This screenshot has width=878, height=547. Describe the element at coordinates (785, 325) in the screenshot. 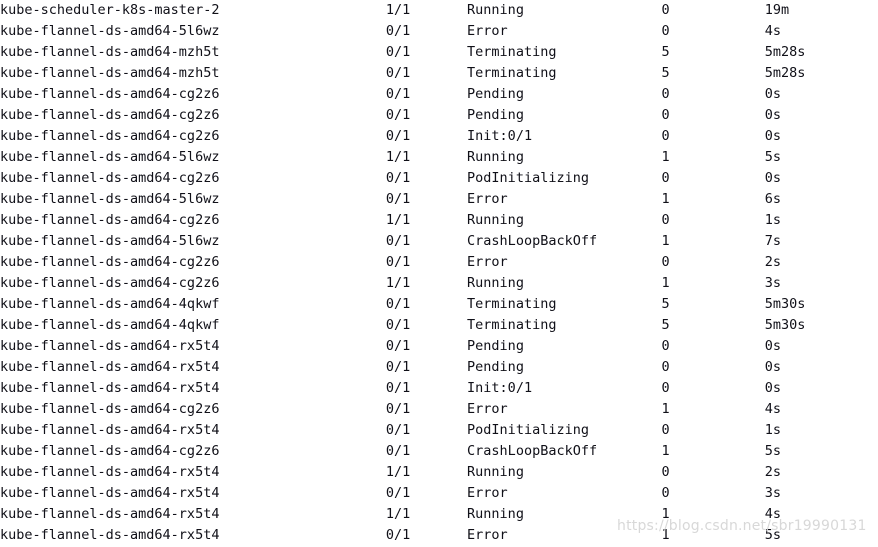

I see `pod-age-cell: 5m30s` at that location.